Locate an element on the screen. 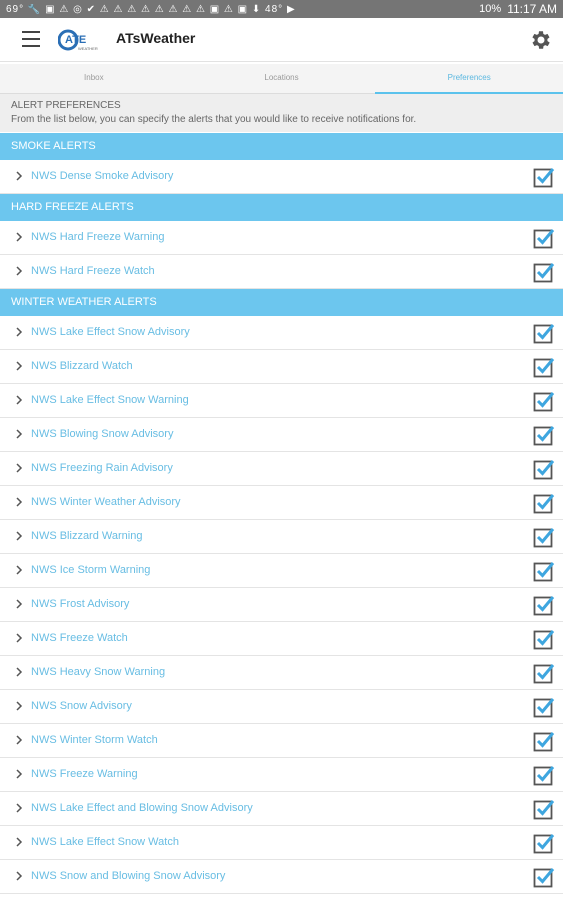  alert-label: NWS Frost Advisory is located at coordinates (80, 604).